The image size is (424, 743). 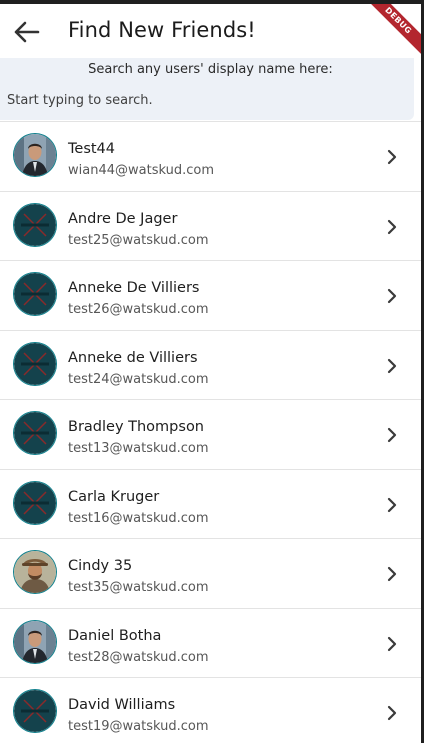 I want to click on search-input, so click(x=202, y=100).